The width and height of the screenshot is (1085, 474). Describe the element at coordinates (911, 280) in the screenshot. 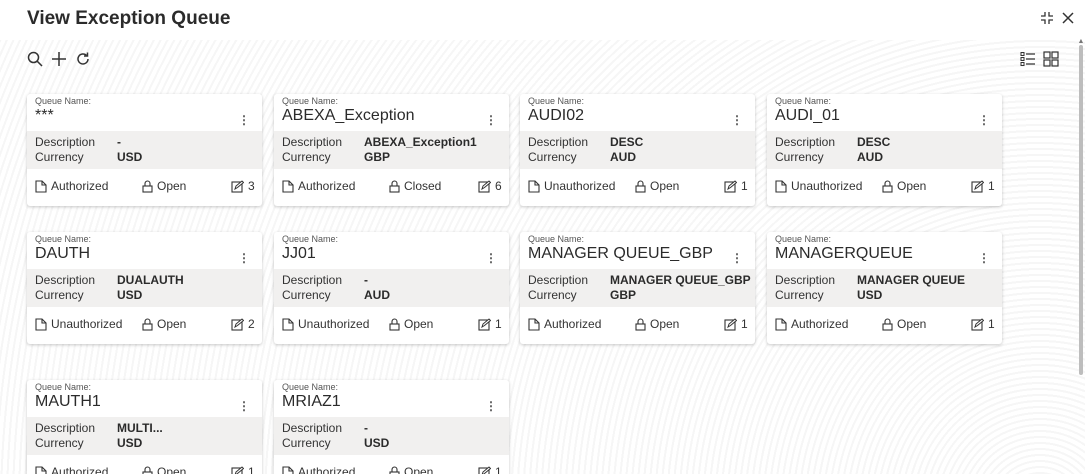

I see `description-value: MANAGER QUEUE` at that location.